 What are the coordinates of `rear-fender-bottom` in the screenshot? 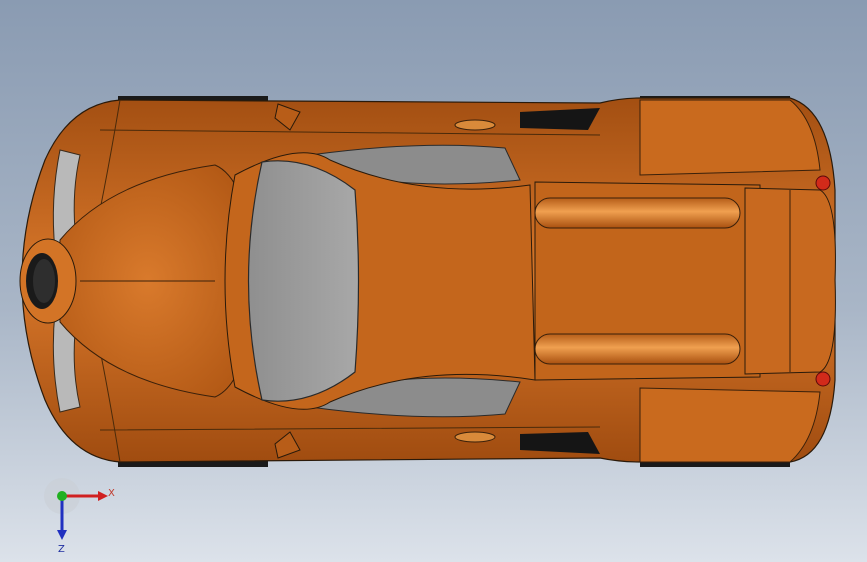 It's located at (730, 425).